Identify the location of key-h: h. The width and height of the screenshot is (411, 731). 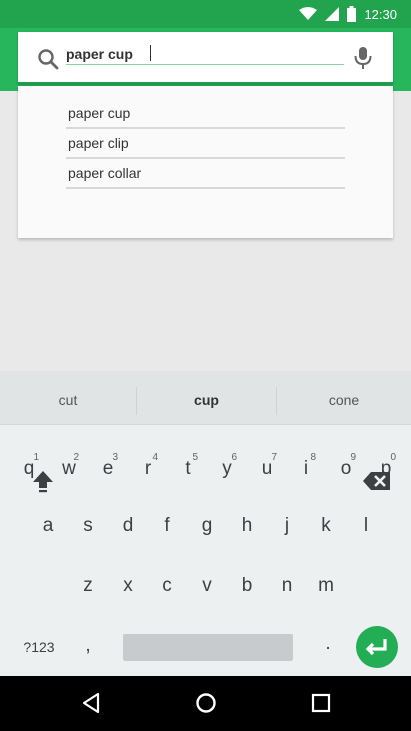
(247, 530).